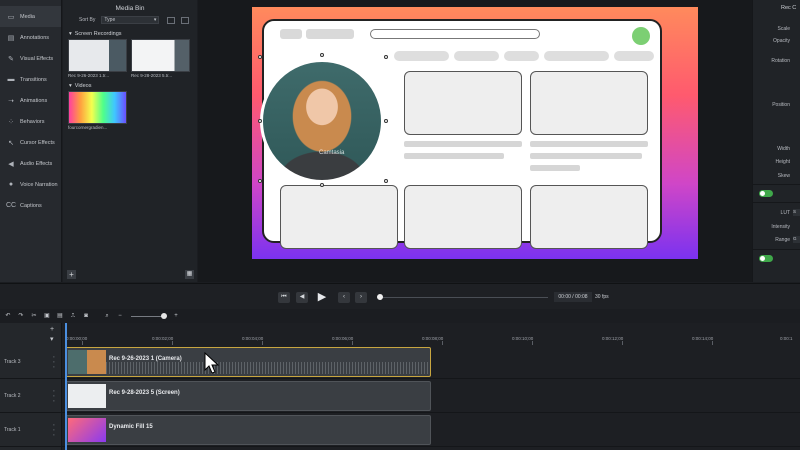 The width and height of the screenshot is (800, 450). Describe the element at coordinates (70, 86) in the screenshot. I see `chevron-down-icon: ▾` at that location.